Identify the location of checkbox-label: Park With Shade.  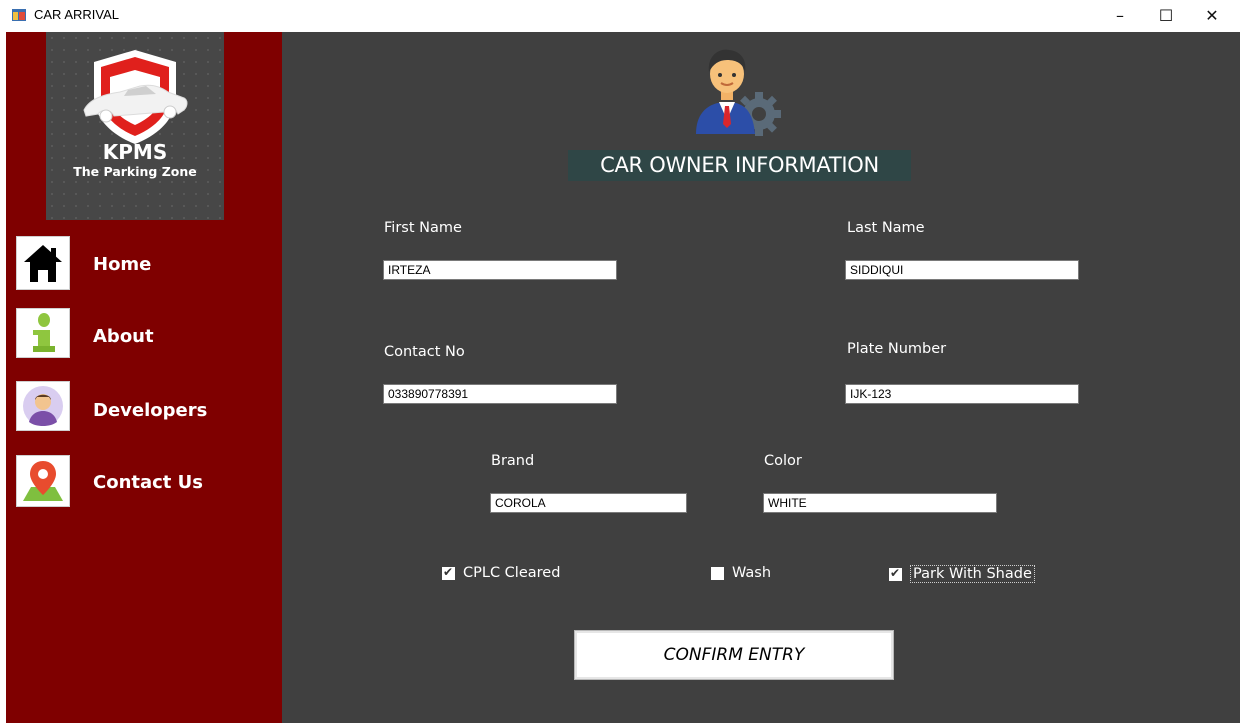
(972, 574).